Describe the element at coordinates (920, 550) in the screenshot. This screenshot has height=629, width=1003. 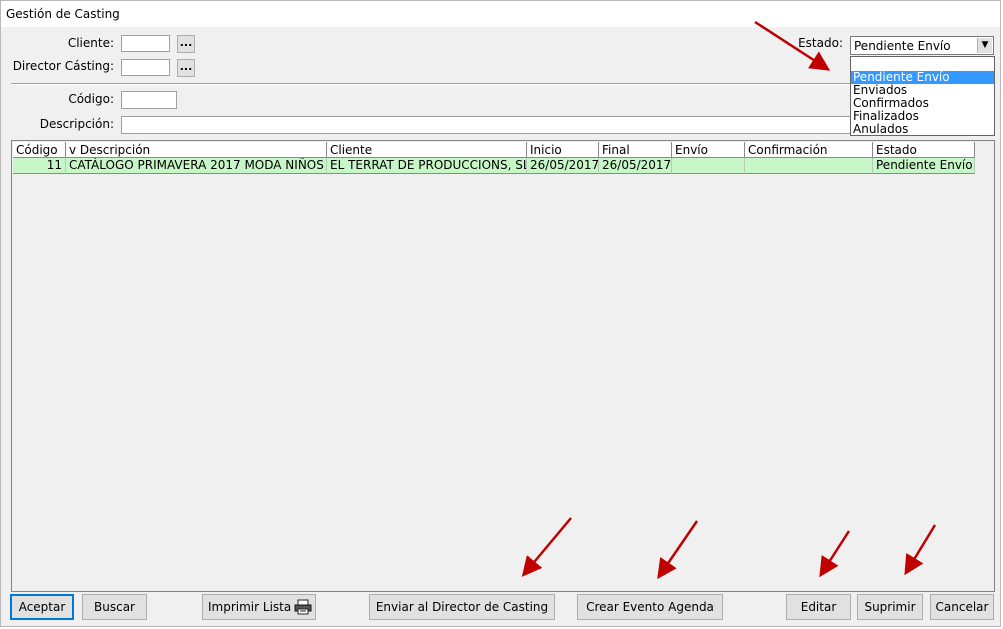
I see `arrow-suprimir-icon` at that location.